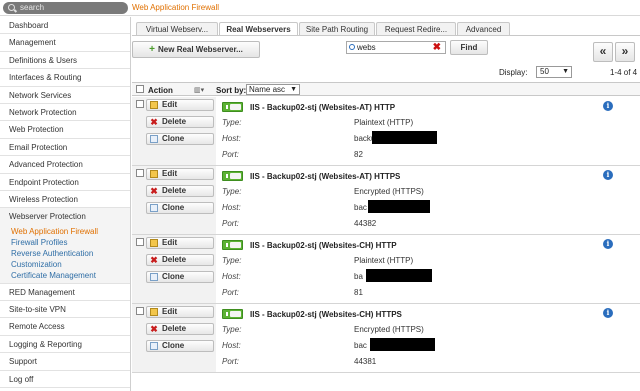 Image resolution: width=640 pixels, height=391 pixels. What do you see at coordinates (65, 264) in the screenshot?
I see `sidebar-subitem-customization: Customization` at bounding box center [65, 264].